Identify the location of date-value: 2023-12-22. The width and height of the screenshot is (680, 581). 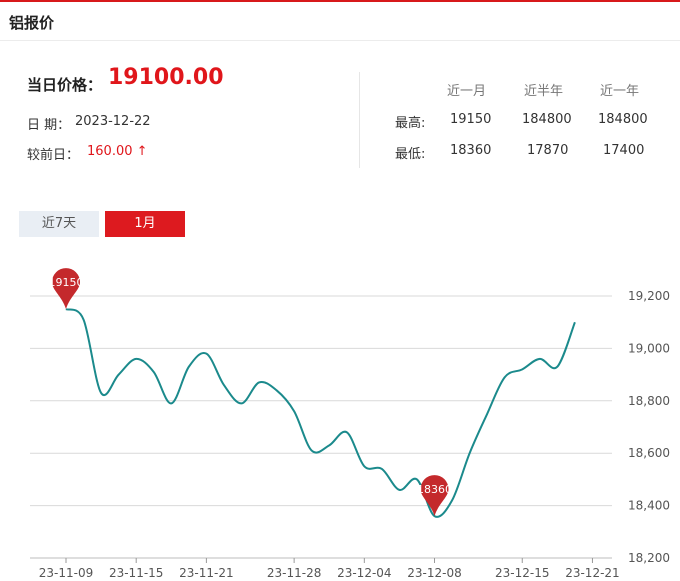
(113, 121).